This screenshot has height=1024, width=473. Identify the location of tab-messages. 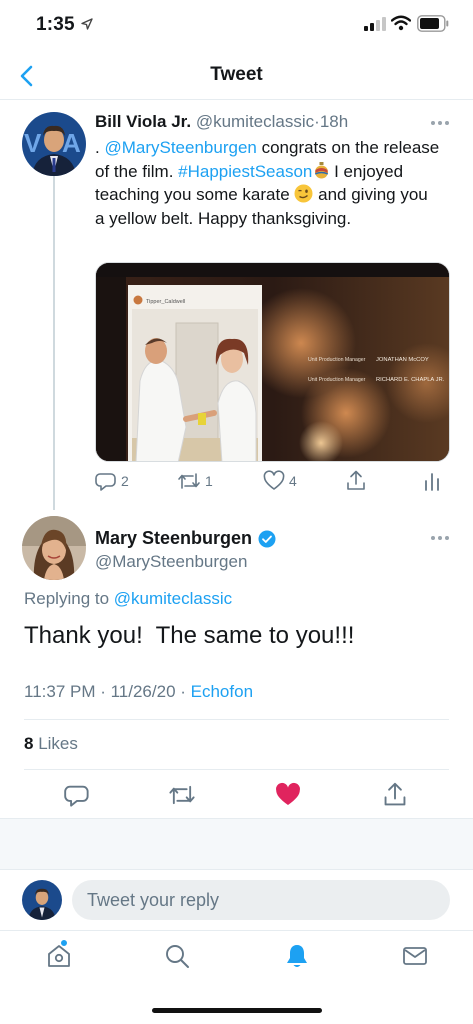
(415, 958).